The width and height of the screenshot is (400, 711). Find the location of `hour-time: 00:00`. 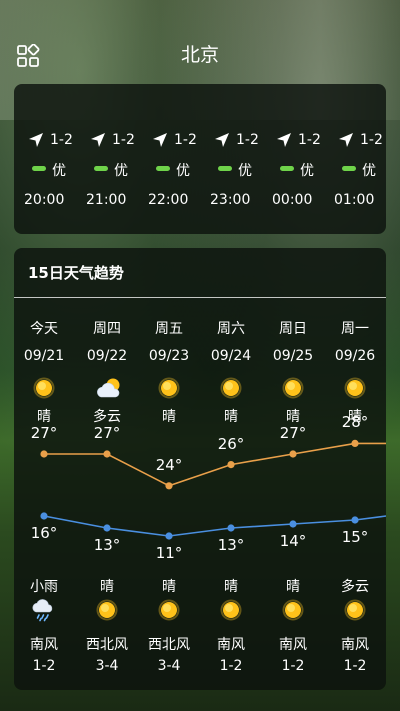

hour-time: 00:00 is located at coordinates (292, 200).